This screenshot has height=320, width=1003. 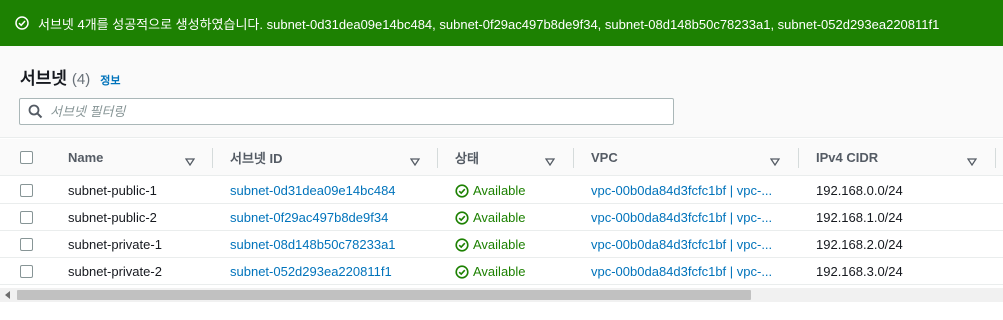 I want to click on select-all-checkbox, so click(x=26, y=157).